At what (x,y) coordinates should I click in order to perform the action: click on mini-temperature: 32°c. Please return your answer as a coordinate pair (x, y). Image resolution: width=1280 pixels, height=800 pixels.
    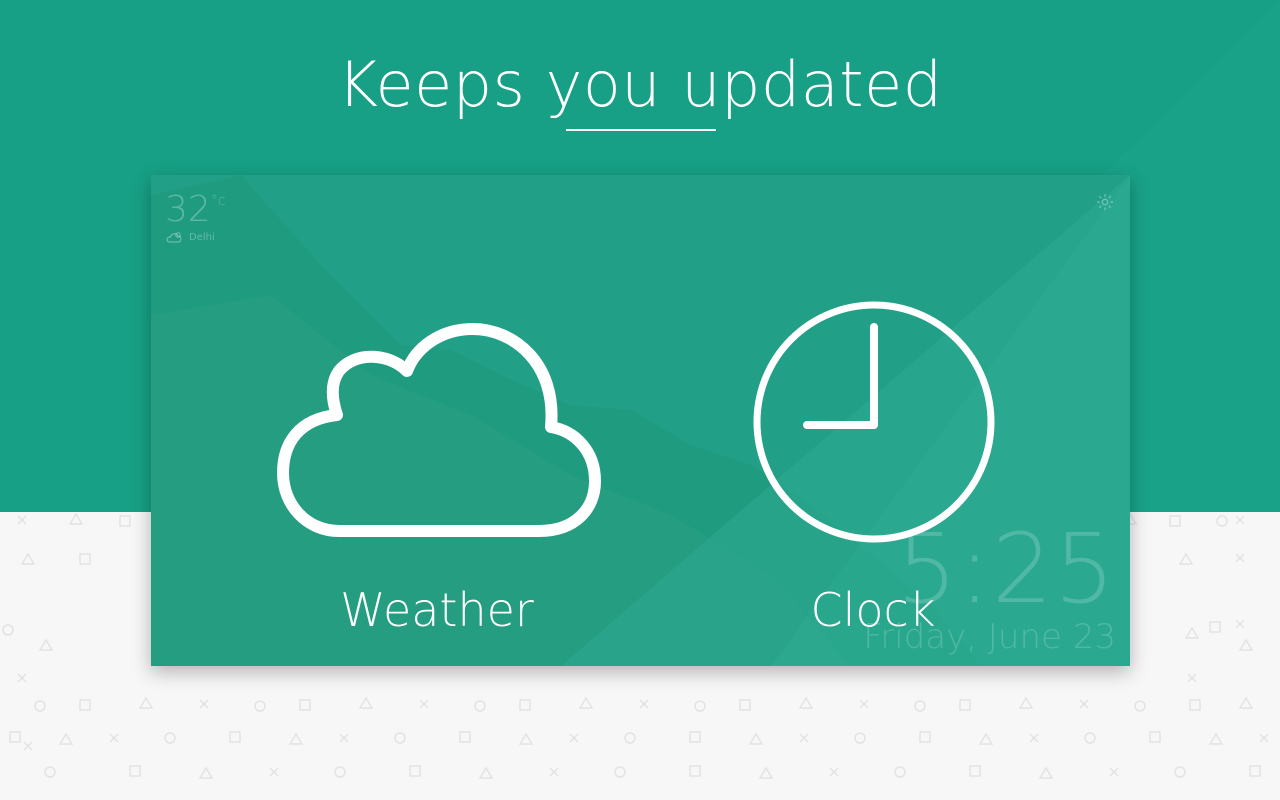
    Looking at the image, I should click on (195, 209).